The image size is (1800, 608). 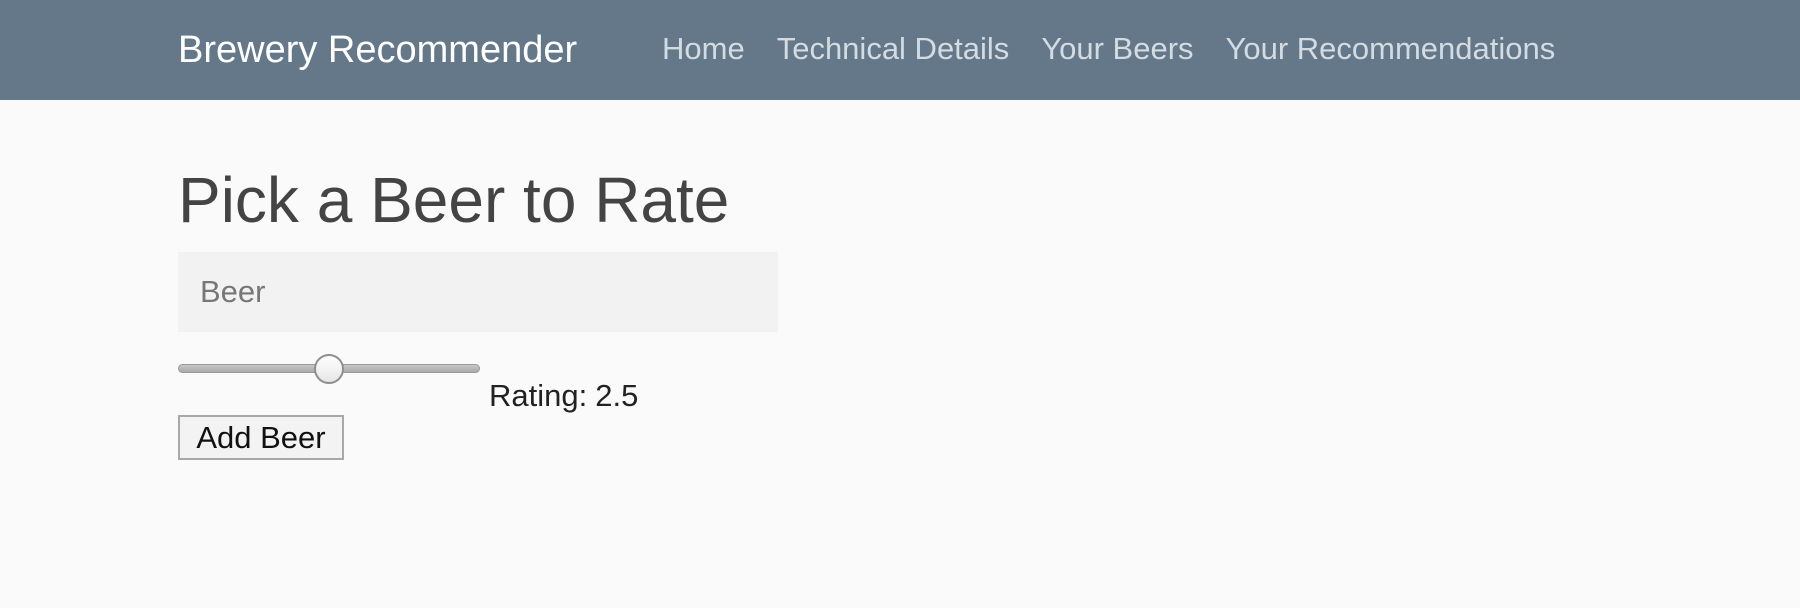 I want to click on page-title: Pick a Beer to Rate, so click(x=454, y=200).